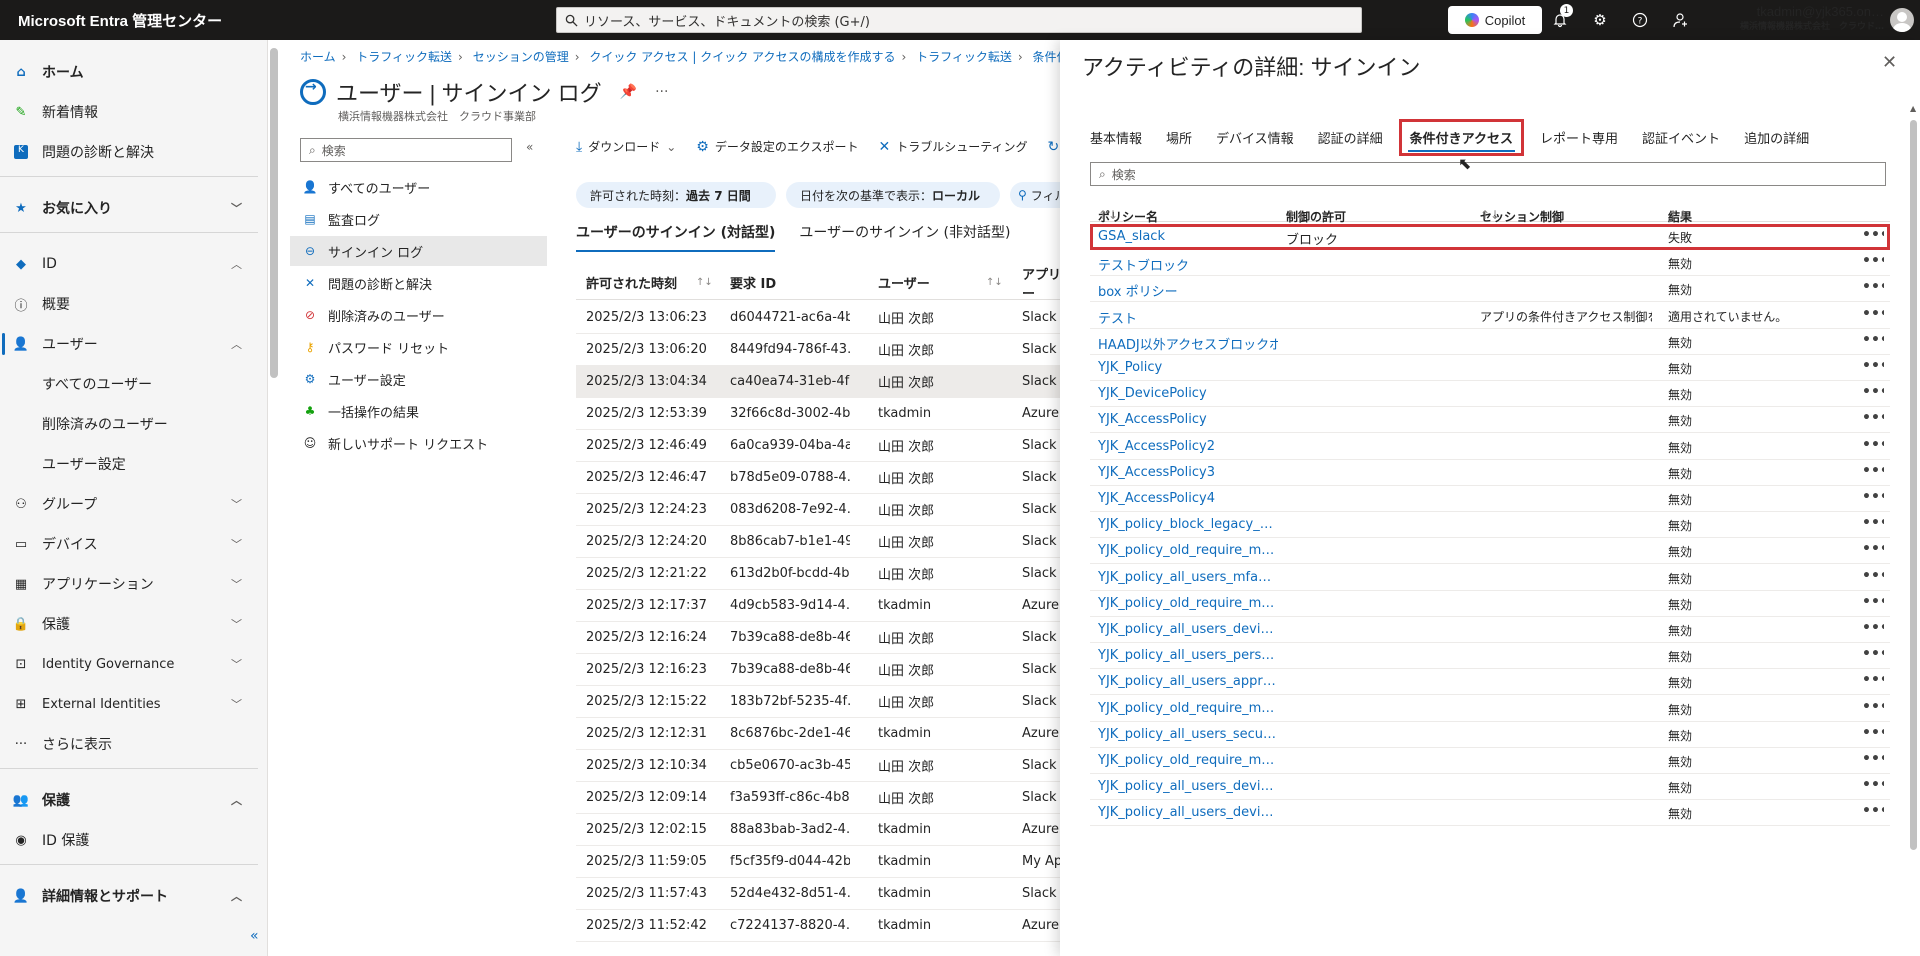 The height and width of the screenshot is (956, 1920). Describe the element at coordinates (1461, 137) in the screenshot. I see `tab-conditional-access: 条件付きアクセス` at that location.